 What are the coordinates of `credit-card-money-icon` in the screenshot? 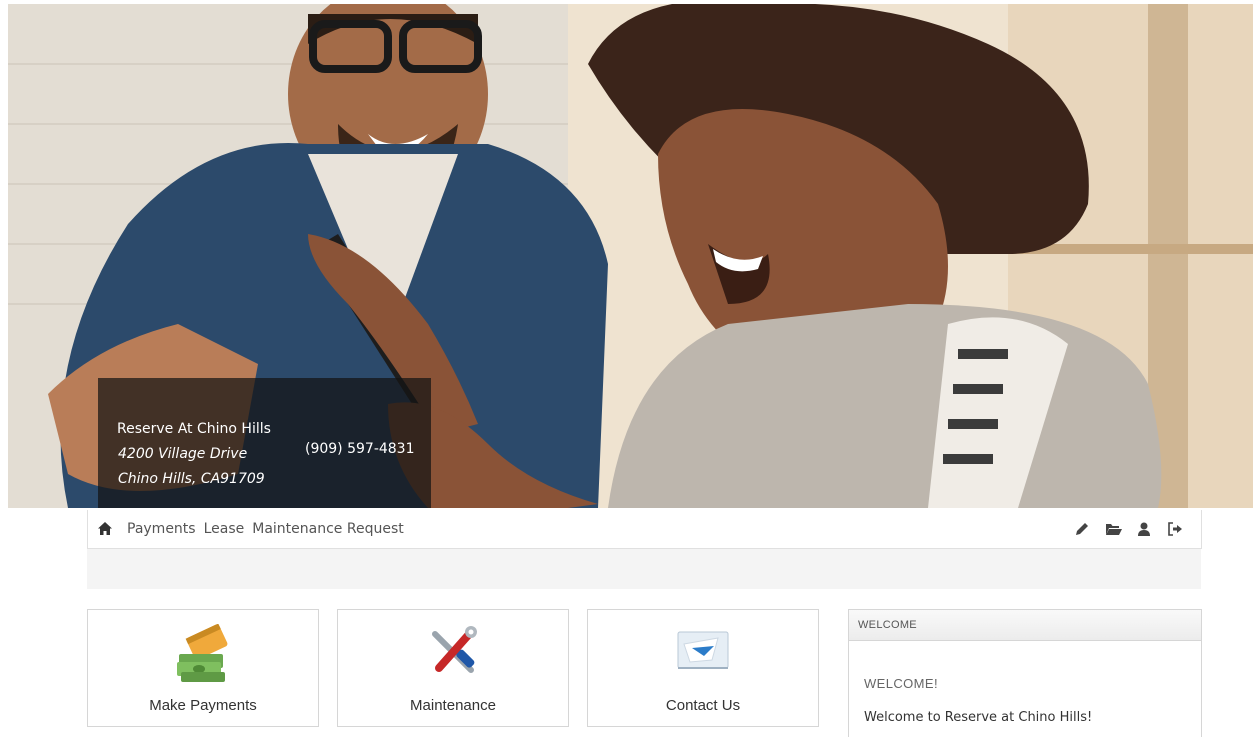 It's located at (203, 657).